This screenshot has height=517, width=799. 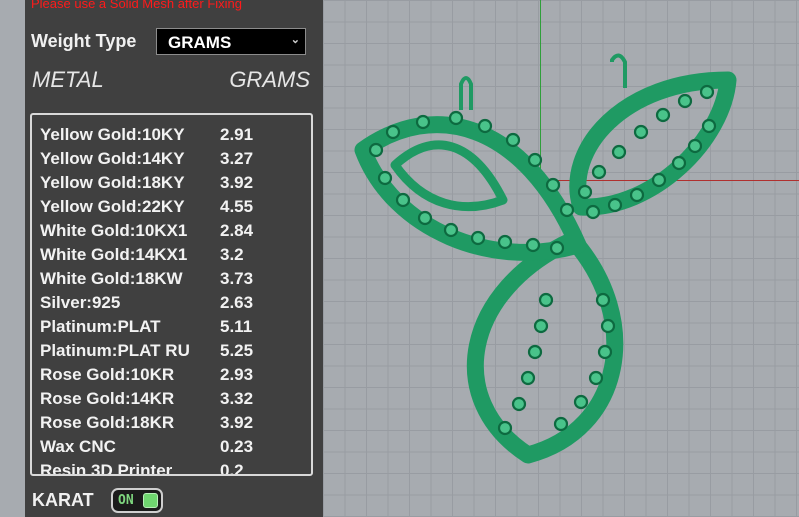 I want to click on metal-name: Wax CNC, so click(x=78, y=446).